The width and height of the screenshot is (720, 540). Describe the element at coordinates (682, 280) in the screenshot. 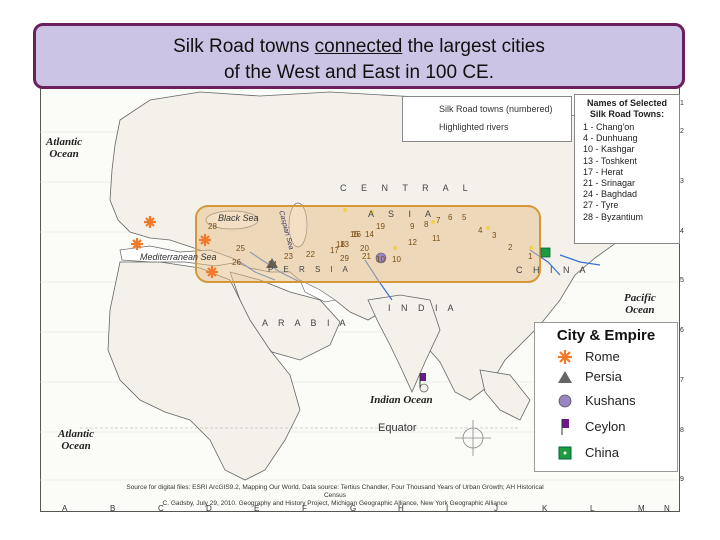

I see `grid-row-label: 5` at that location.